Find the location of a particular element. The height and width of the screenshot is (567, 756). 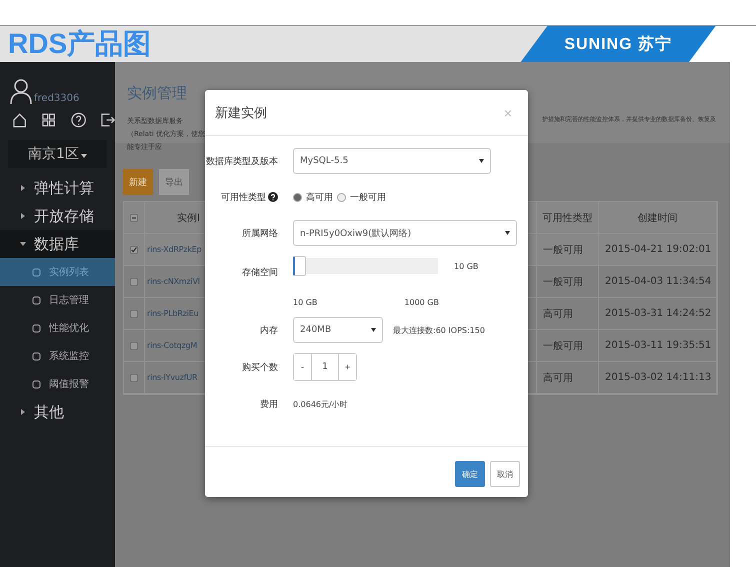

radio-label: 高可用 is located at coordinates (319, 198).